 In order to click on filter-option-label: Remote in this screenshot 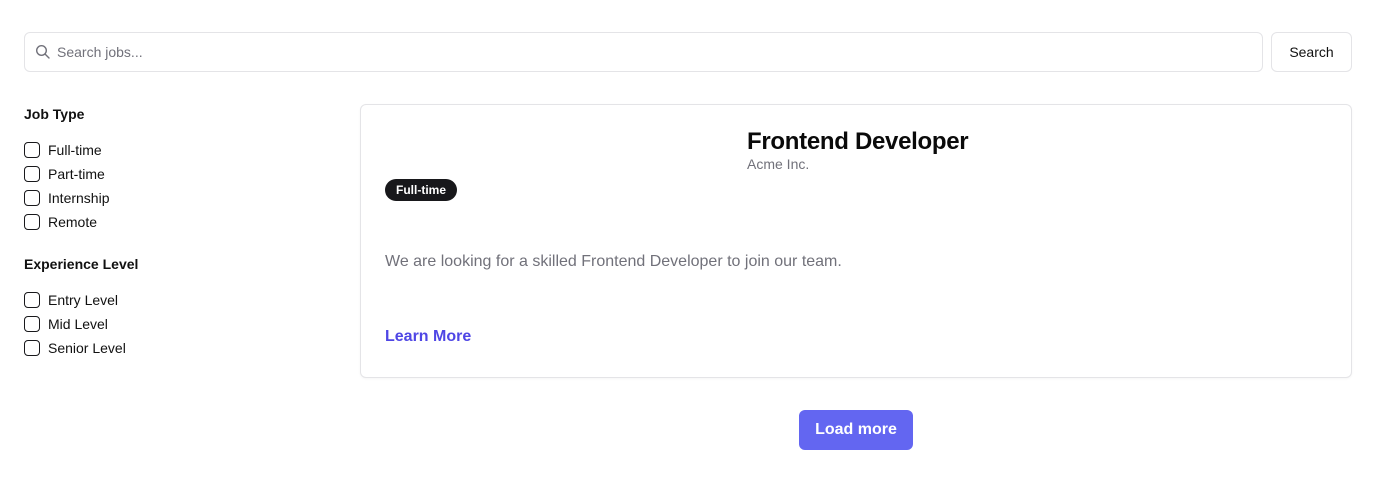, I will do `click(73, 222)`.